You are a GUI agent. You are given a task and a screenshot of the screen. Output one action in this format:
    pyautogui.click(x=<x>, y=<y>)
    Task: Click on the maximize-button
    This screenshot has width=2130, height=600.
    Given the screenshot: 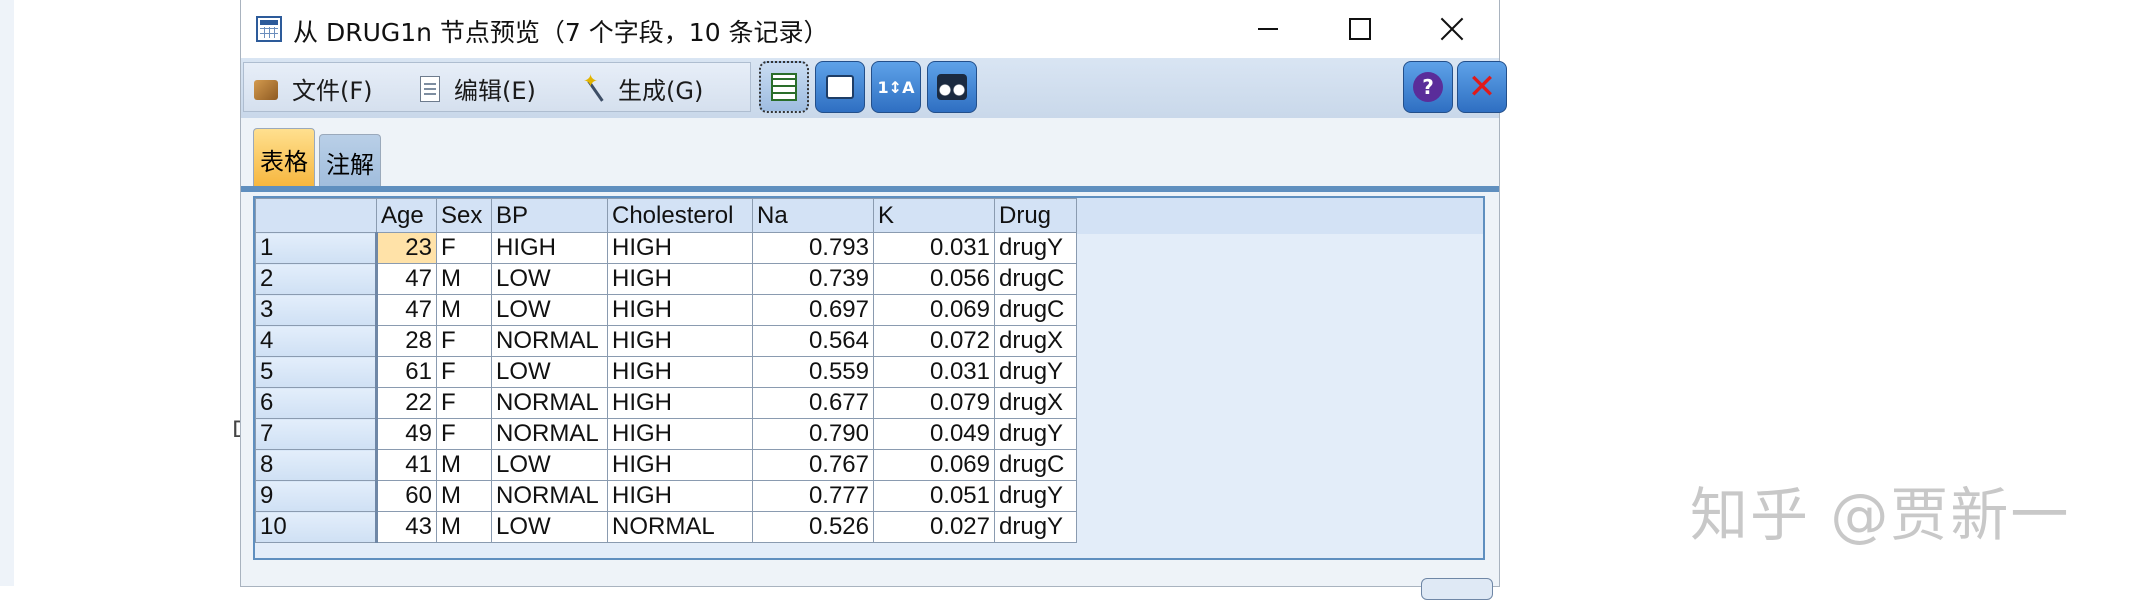 What is the action you would take?
    pyautogui.click(x=1360, y=29)
    